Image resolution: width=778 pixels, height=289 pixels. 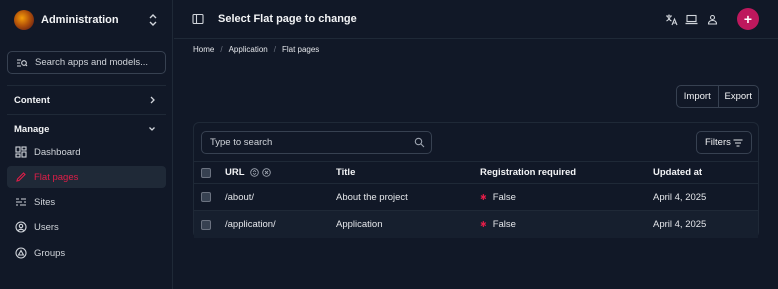 What do you see at coordinates (287, 19) in the screenshot?
I see `page-title: Select Flat page to change` at bounding box center [287, 19].